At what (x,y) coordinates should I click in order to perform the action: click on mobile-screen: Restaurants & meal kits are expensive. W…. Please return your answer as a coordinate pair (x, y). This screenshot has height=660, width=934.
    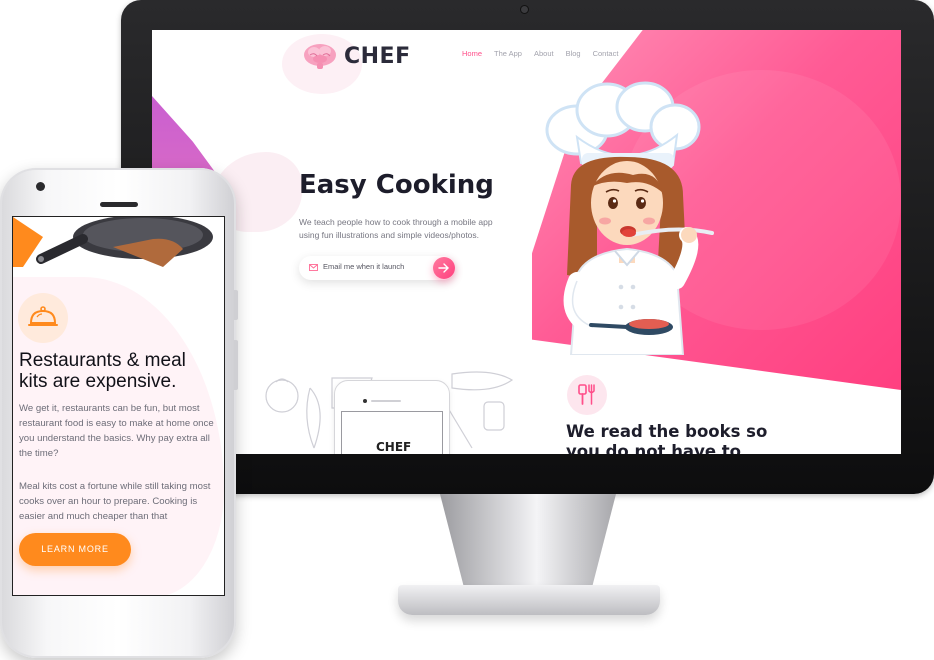
    Looking at the image, I should click on (118, 406).